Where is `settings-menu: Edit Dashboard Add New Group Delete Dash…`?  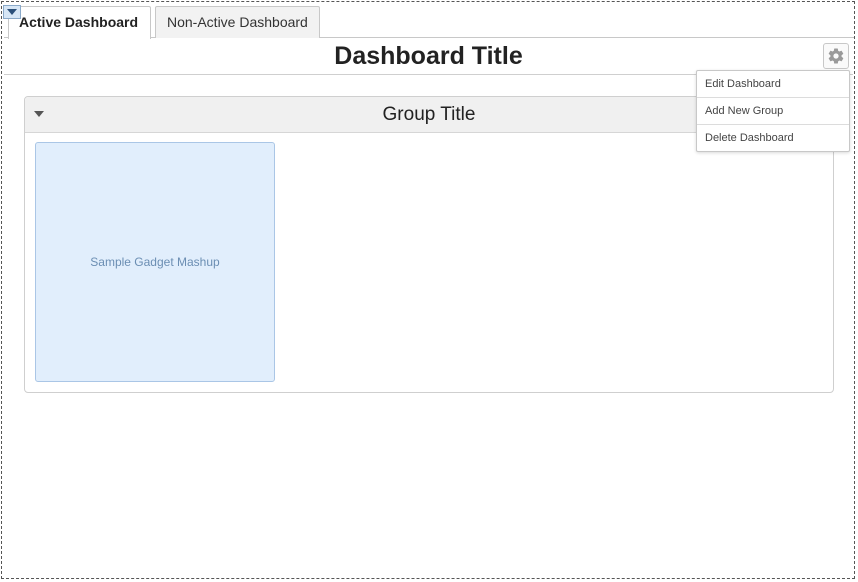 settings-menu: Edit Dashboard Add New Group Delete Dash… is located at coordinates (773, 111).